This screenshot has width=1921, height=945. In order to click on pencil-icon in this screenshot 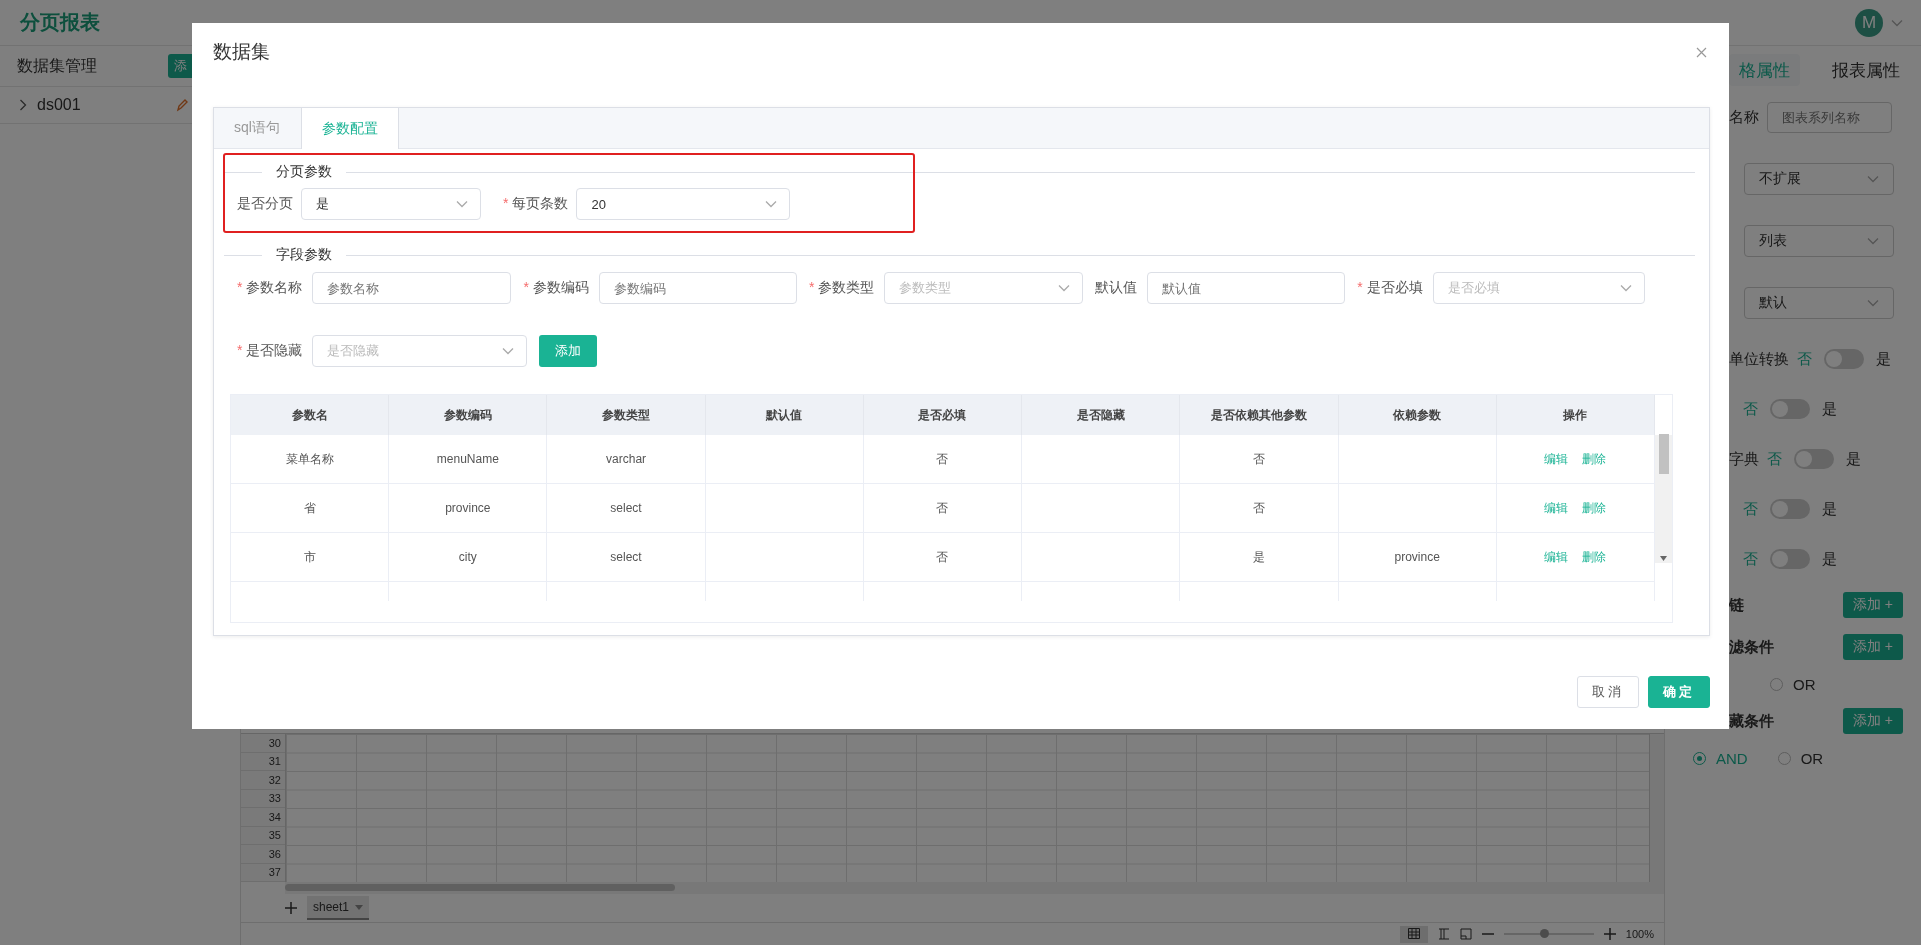, I will do `click(182, 105)`.